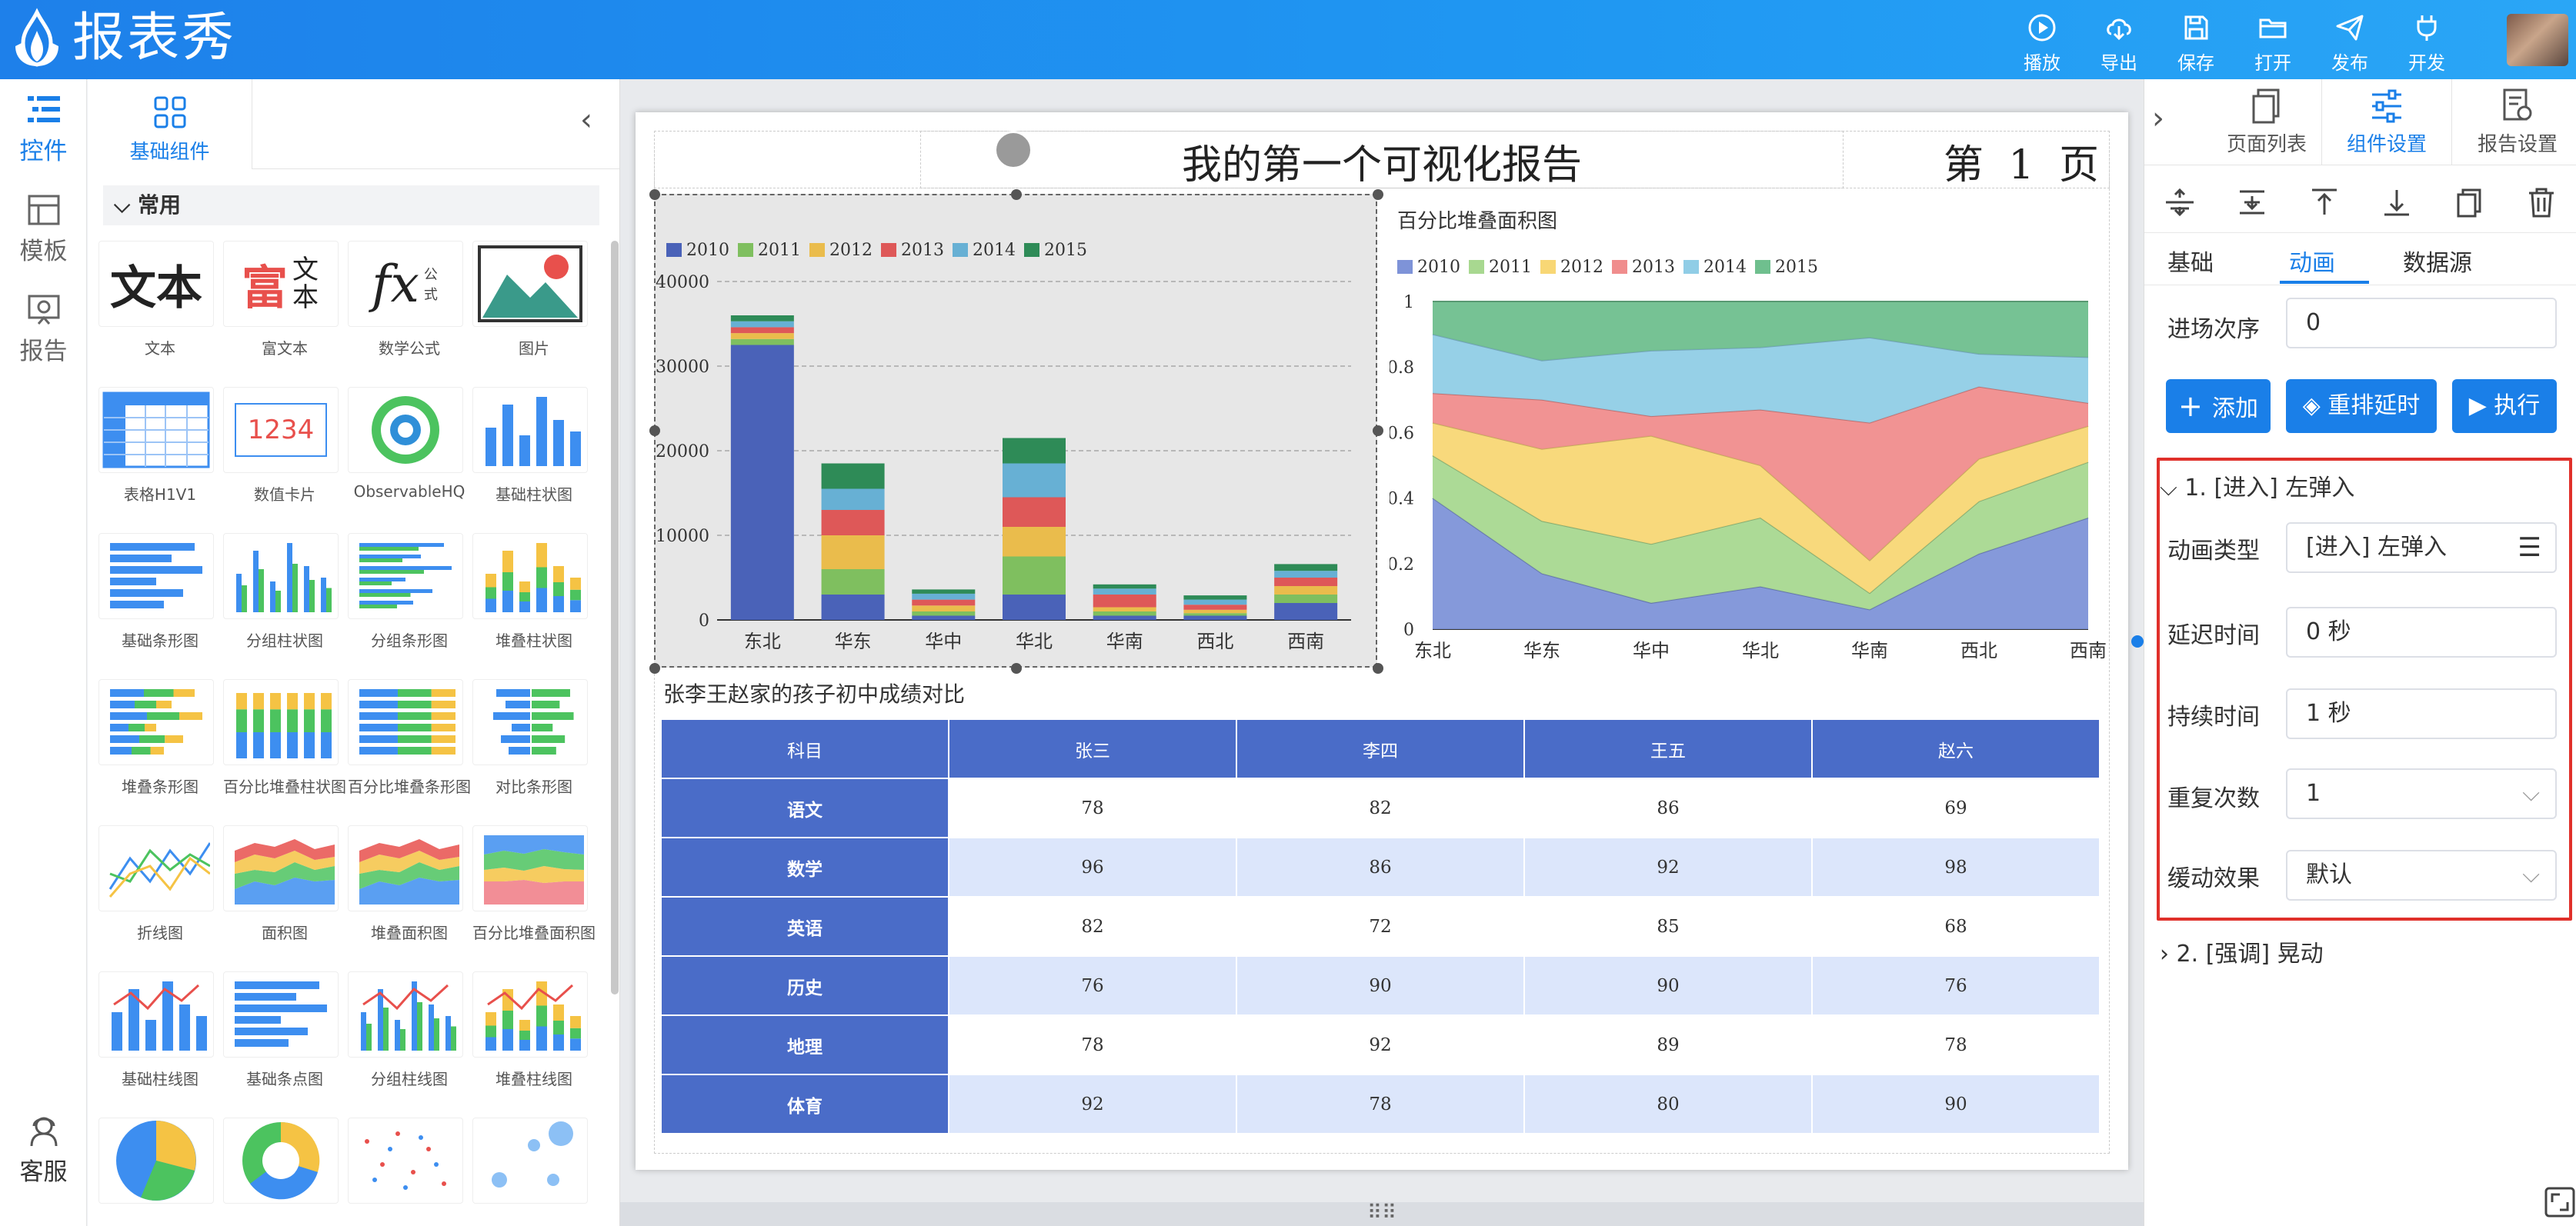 Image resolution: width=2576 pixels, height=1226 pixels. I want to click on settings-sliders-icon: ☰, so click(2529, 548).